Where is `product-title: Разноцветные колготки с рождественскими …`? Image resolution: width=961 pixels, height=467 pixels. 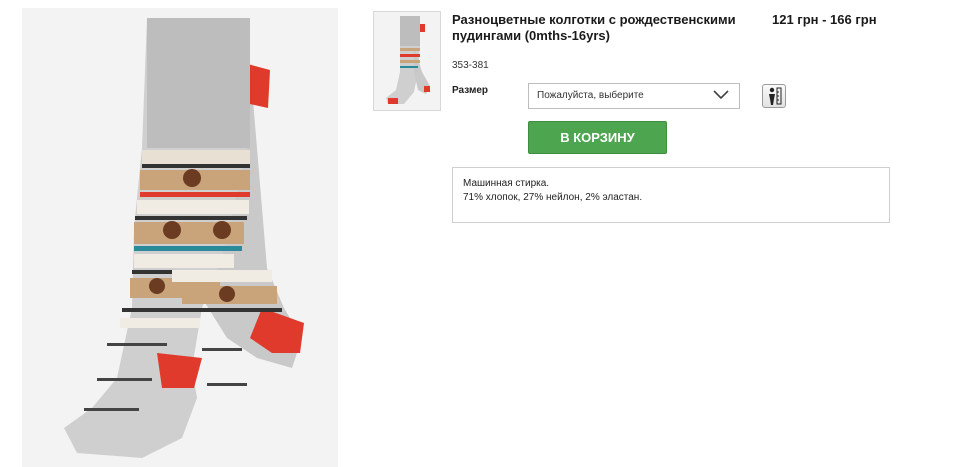 product-title: Разноцветные колготки с рождественскими … is located at coordinates (594, 27).